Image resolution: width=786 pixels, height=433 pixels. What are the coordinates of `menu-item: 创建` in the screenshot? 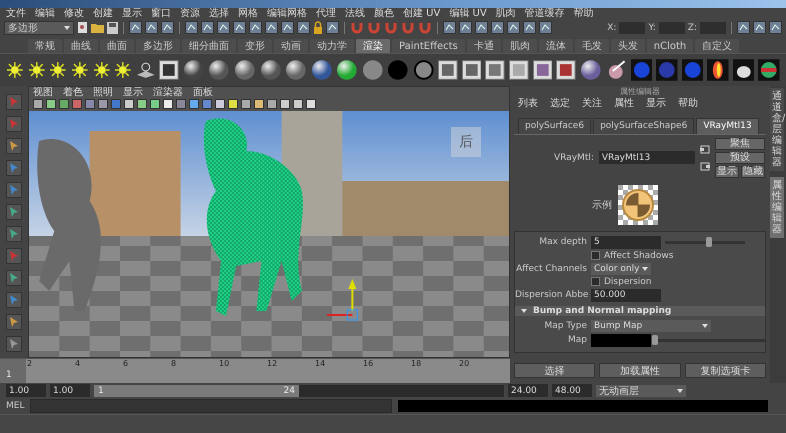 It's located at (103, 14).